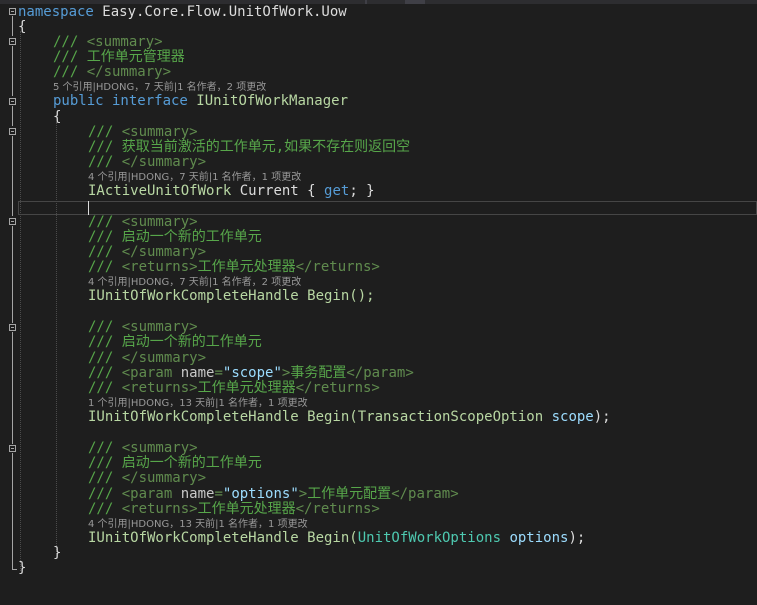 Image resolution: width=757 pixels, height=605 pixels. What do you see at coordinates (135, 57) in the screenshot?
I see `doc-text: 工作单元管理器` at bounding box center [135, 57].